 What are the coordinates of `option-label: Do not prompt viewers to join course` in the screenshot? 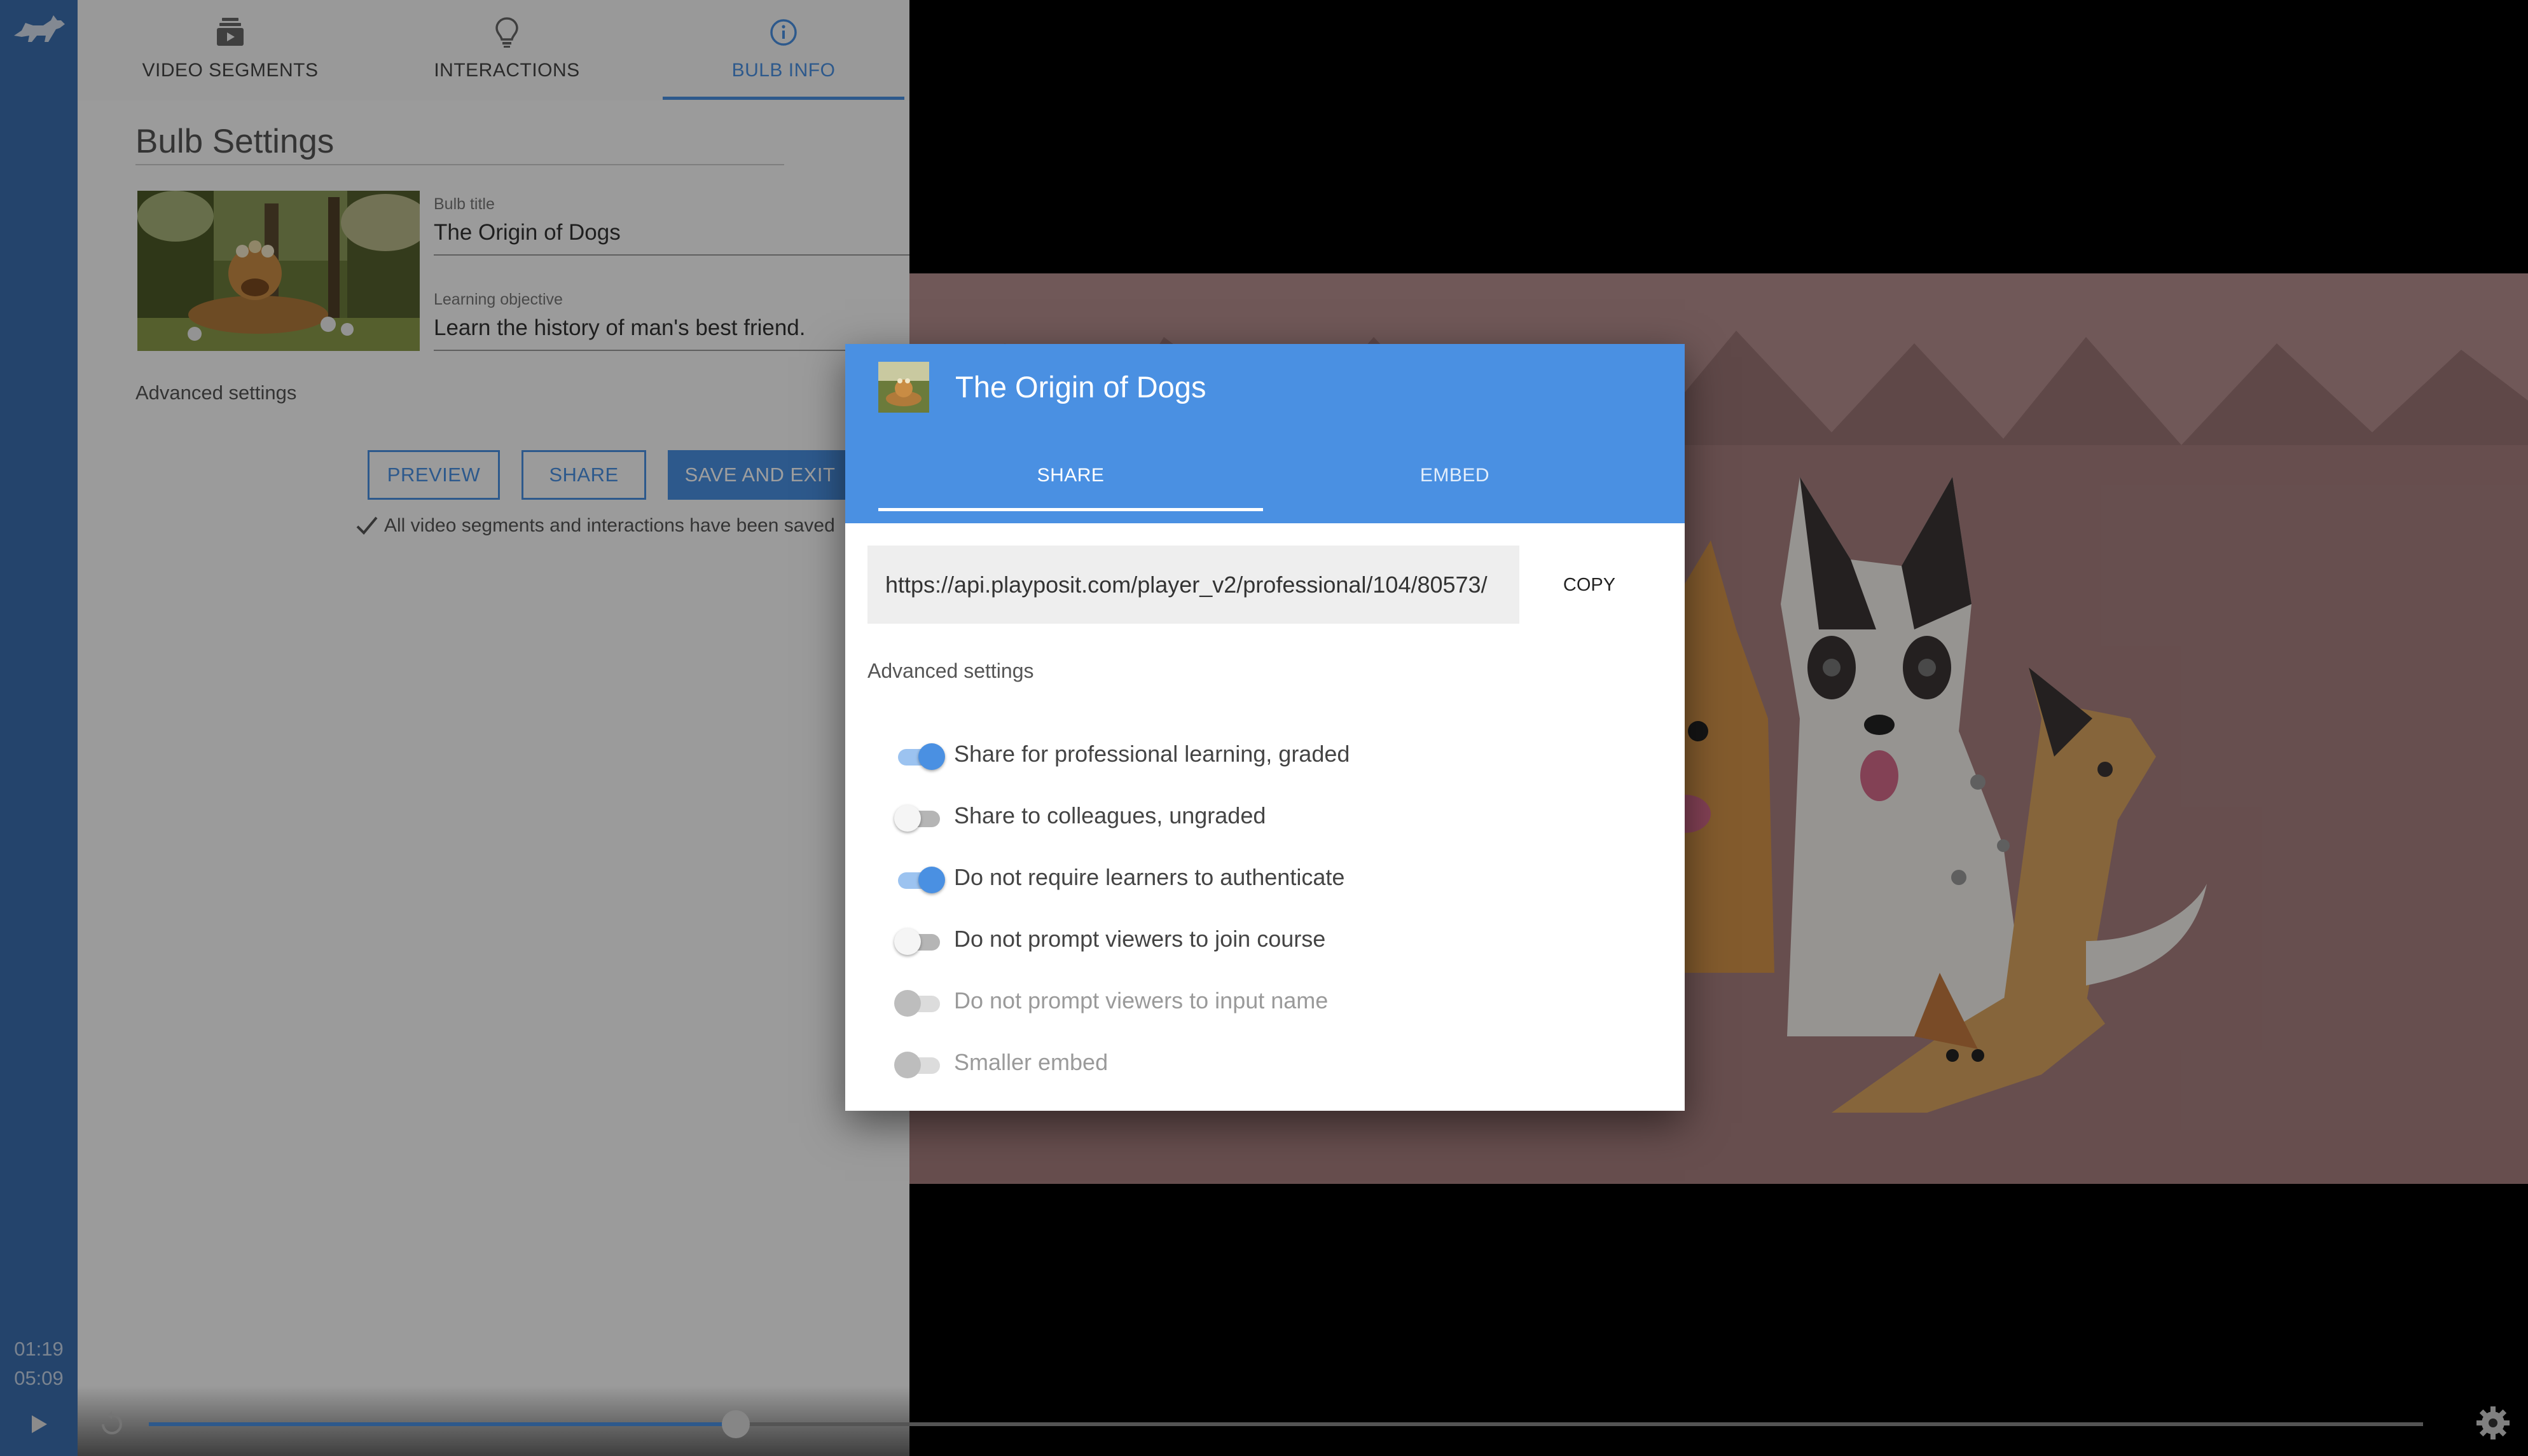 It's located at (1140, 939).